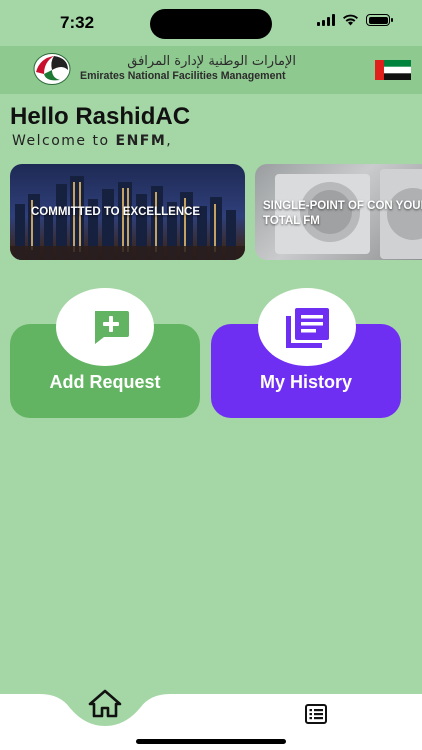  I want to click on status-icons, so click(355, 20).